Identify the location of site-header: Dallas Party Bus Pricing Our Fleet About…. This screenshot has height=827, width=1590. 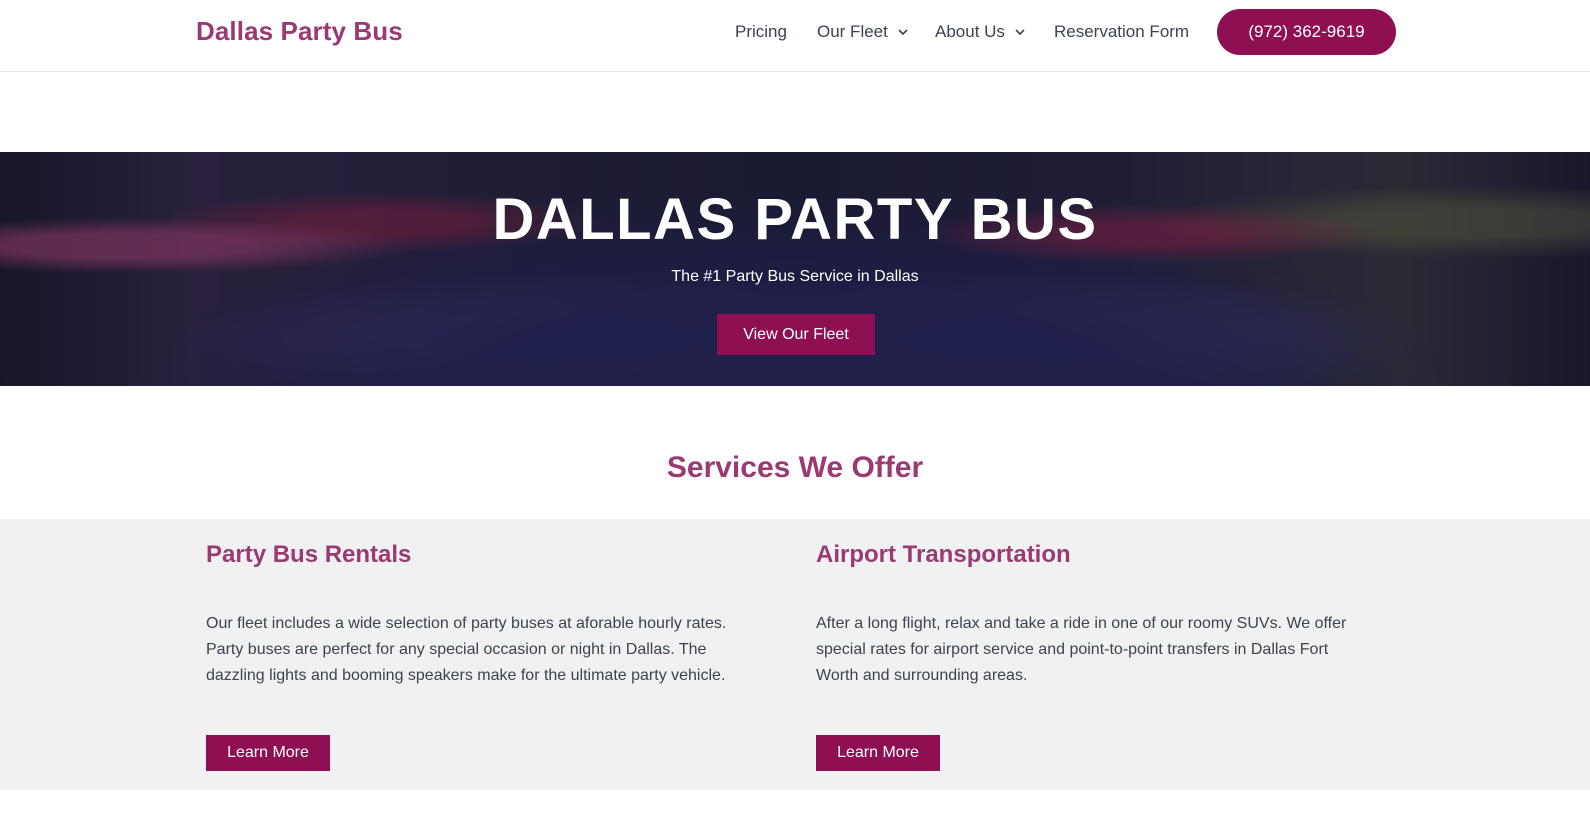
(795, 36).